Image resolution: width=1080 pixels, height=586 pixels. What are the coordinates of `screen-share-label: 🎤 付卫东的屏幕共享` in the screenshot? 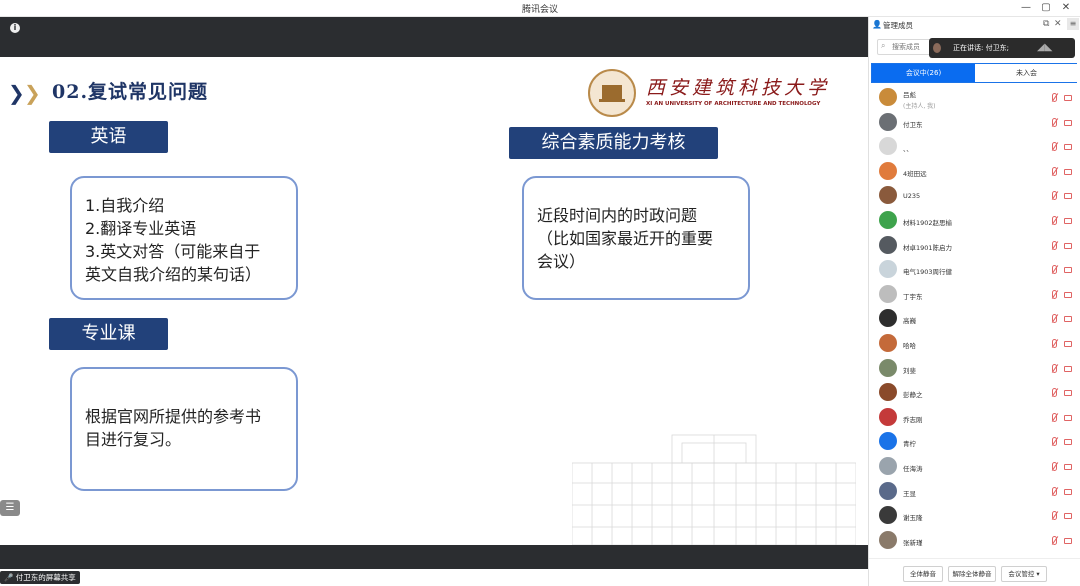 It's located at (40, 577).